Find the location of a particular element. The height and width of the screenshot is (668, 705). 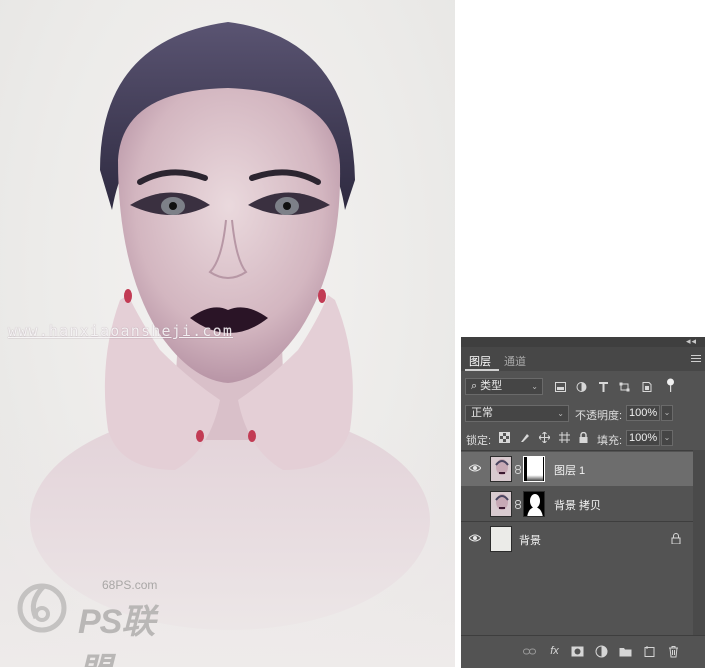

lock-transparent-pixels-icon is located at coordinates (504, 437).